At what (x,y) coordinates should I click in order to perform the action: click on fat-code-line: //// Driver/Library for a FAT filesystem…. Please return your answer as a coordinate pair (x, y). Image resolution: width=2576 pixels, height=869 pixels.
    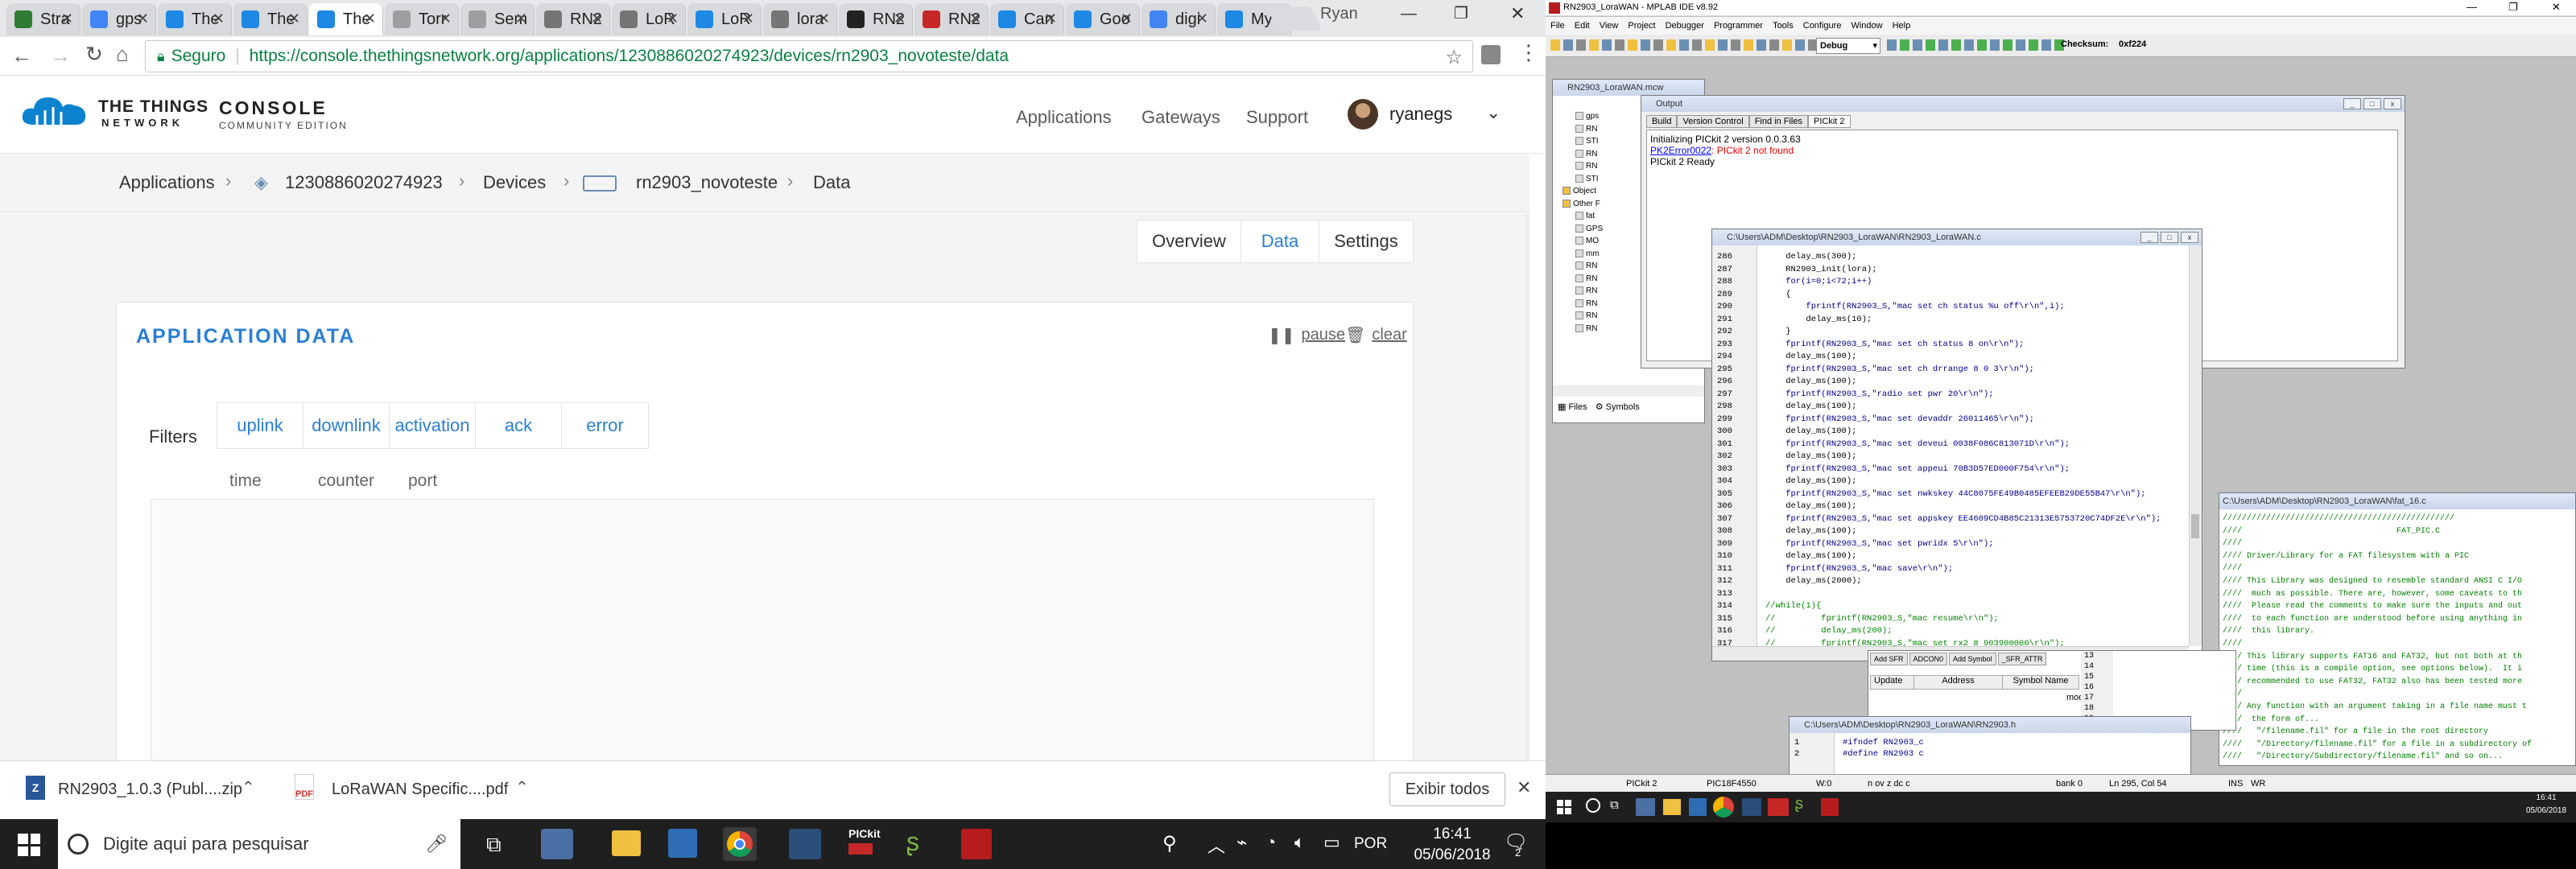
    Looking at the image, I should click on (2398, 556).